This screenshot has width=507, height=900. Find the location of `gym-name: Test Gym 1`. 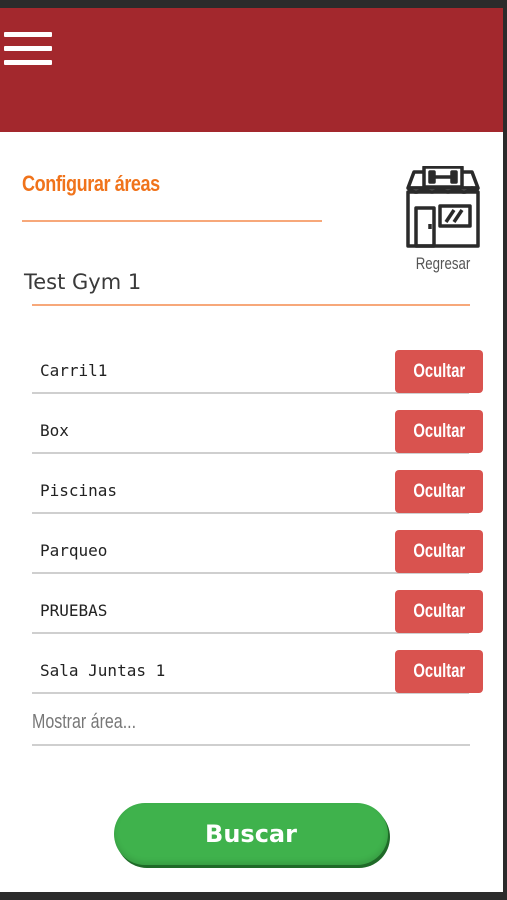

gym-name: Test Gym 1 is located at coordinates (83, 282).